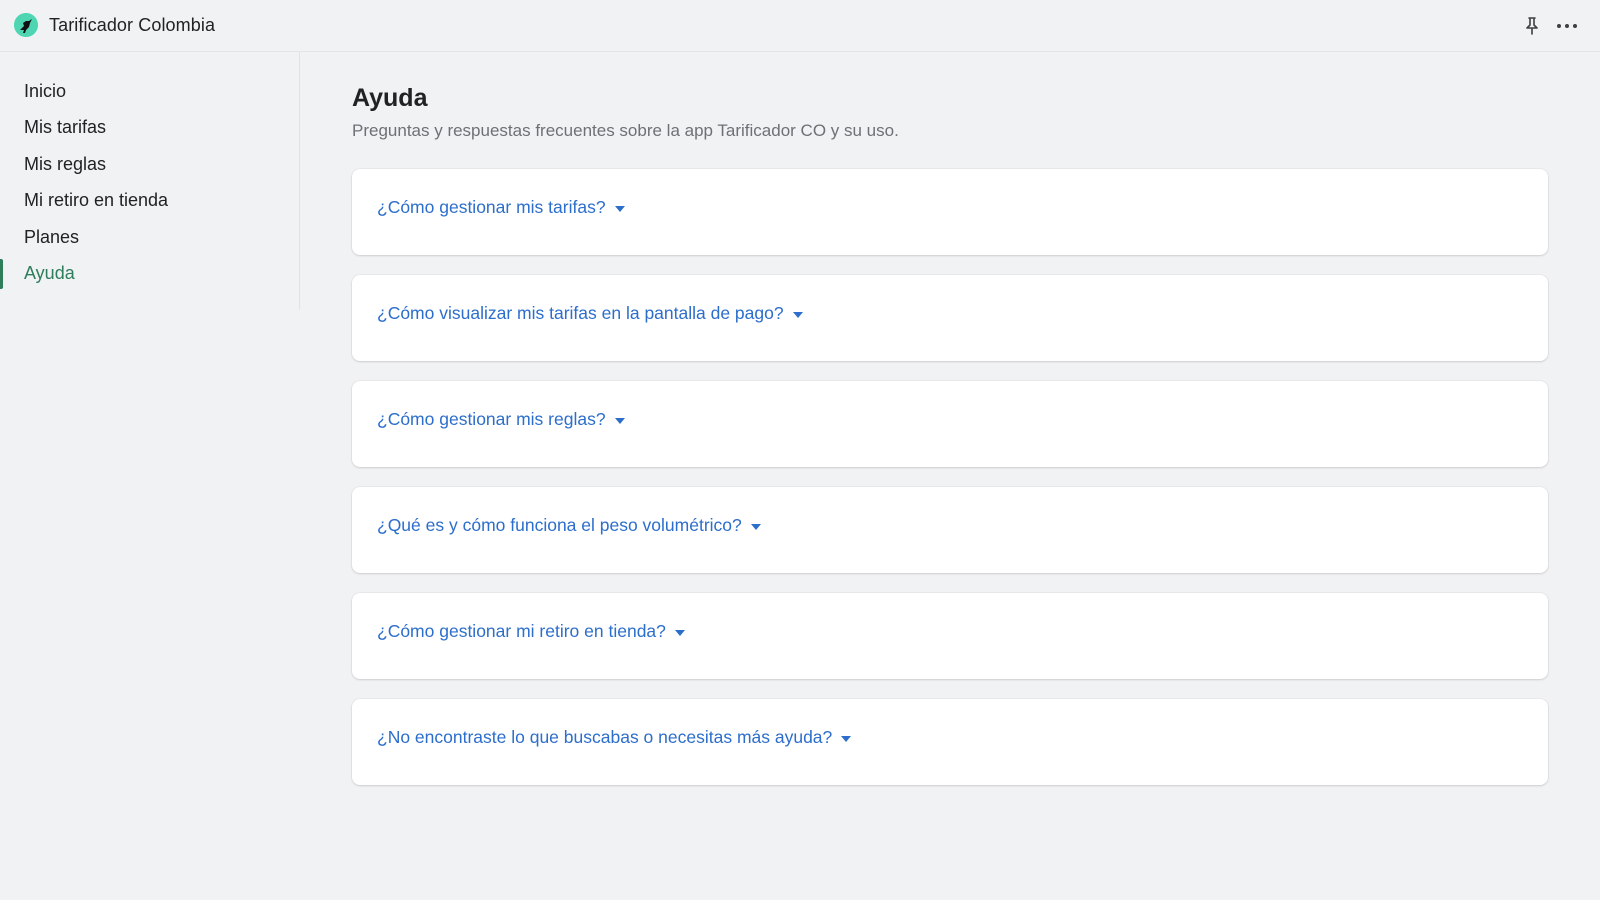 The width and height of the screenshot is (1600, 900). What do you see at coordinates (521, 631) in the screenshot?
I see `faq-question: ¿Cómo gestionar mi retiro en tienda?` at bounding box center [521, 631].